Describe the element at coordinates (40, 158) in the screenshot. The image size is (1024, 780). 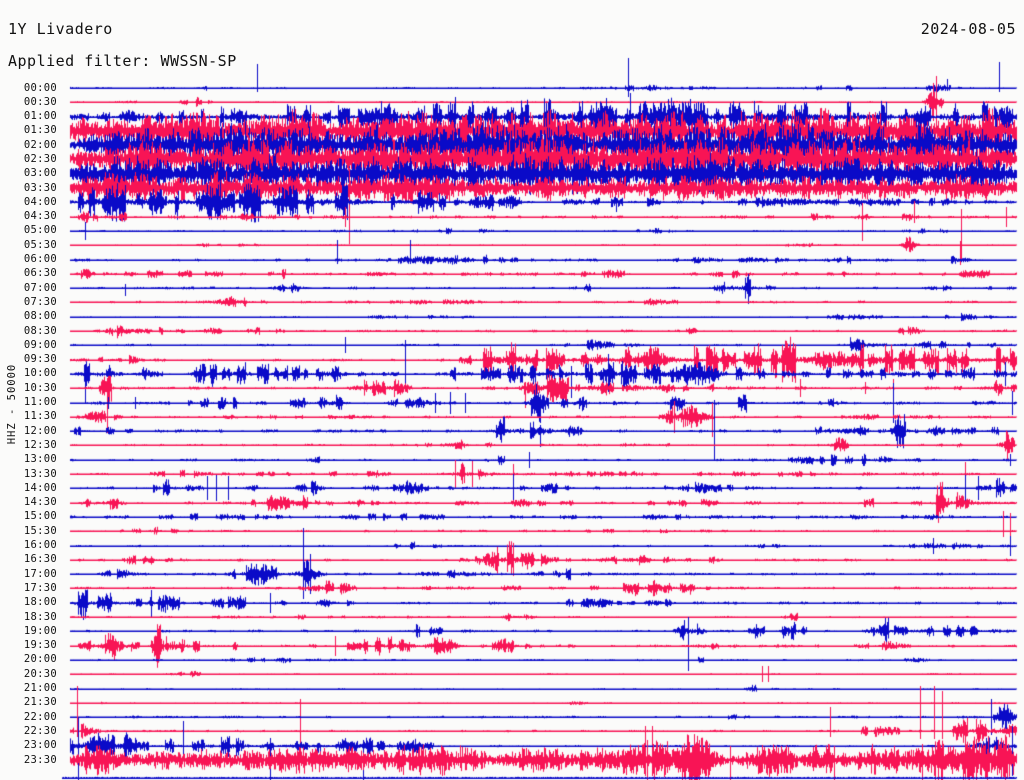
I see `time-label: 02:30` at that location.